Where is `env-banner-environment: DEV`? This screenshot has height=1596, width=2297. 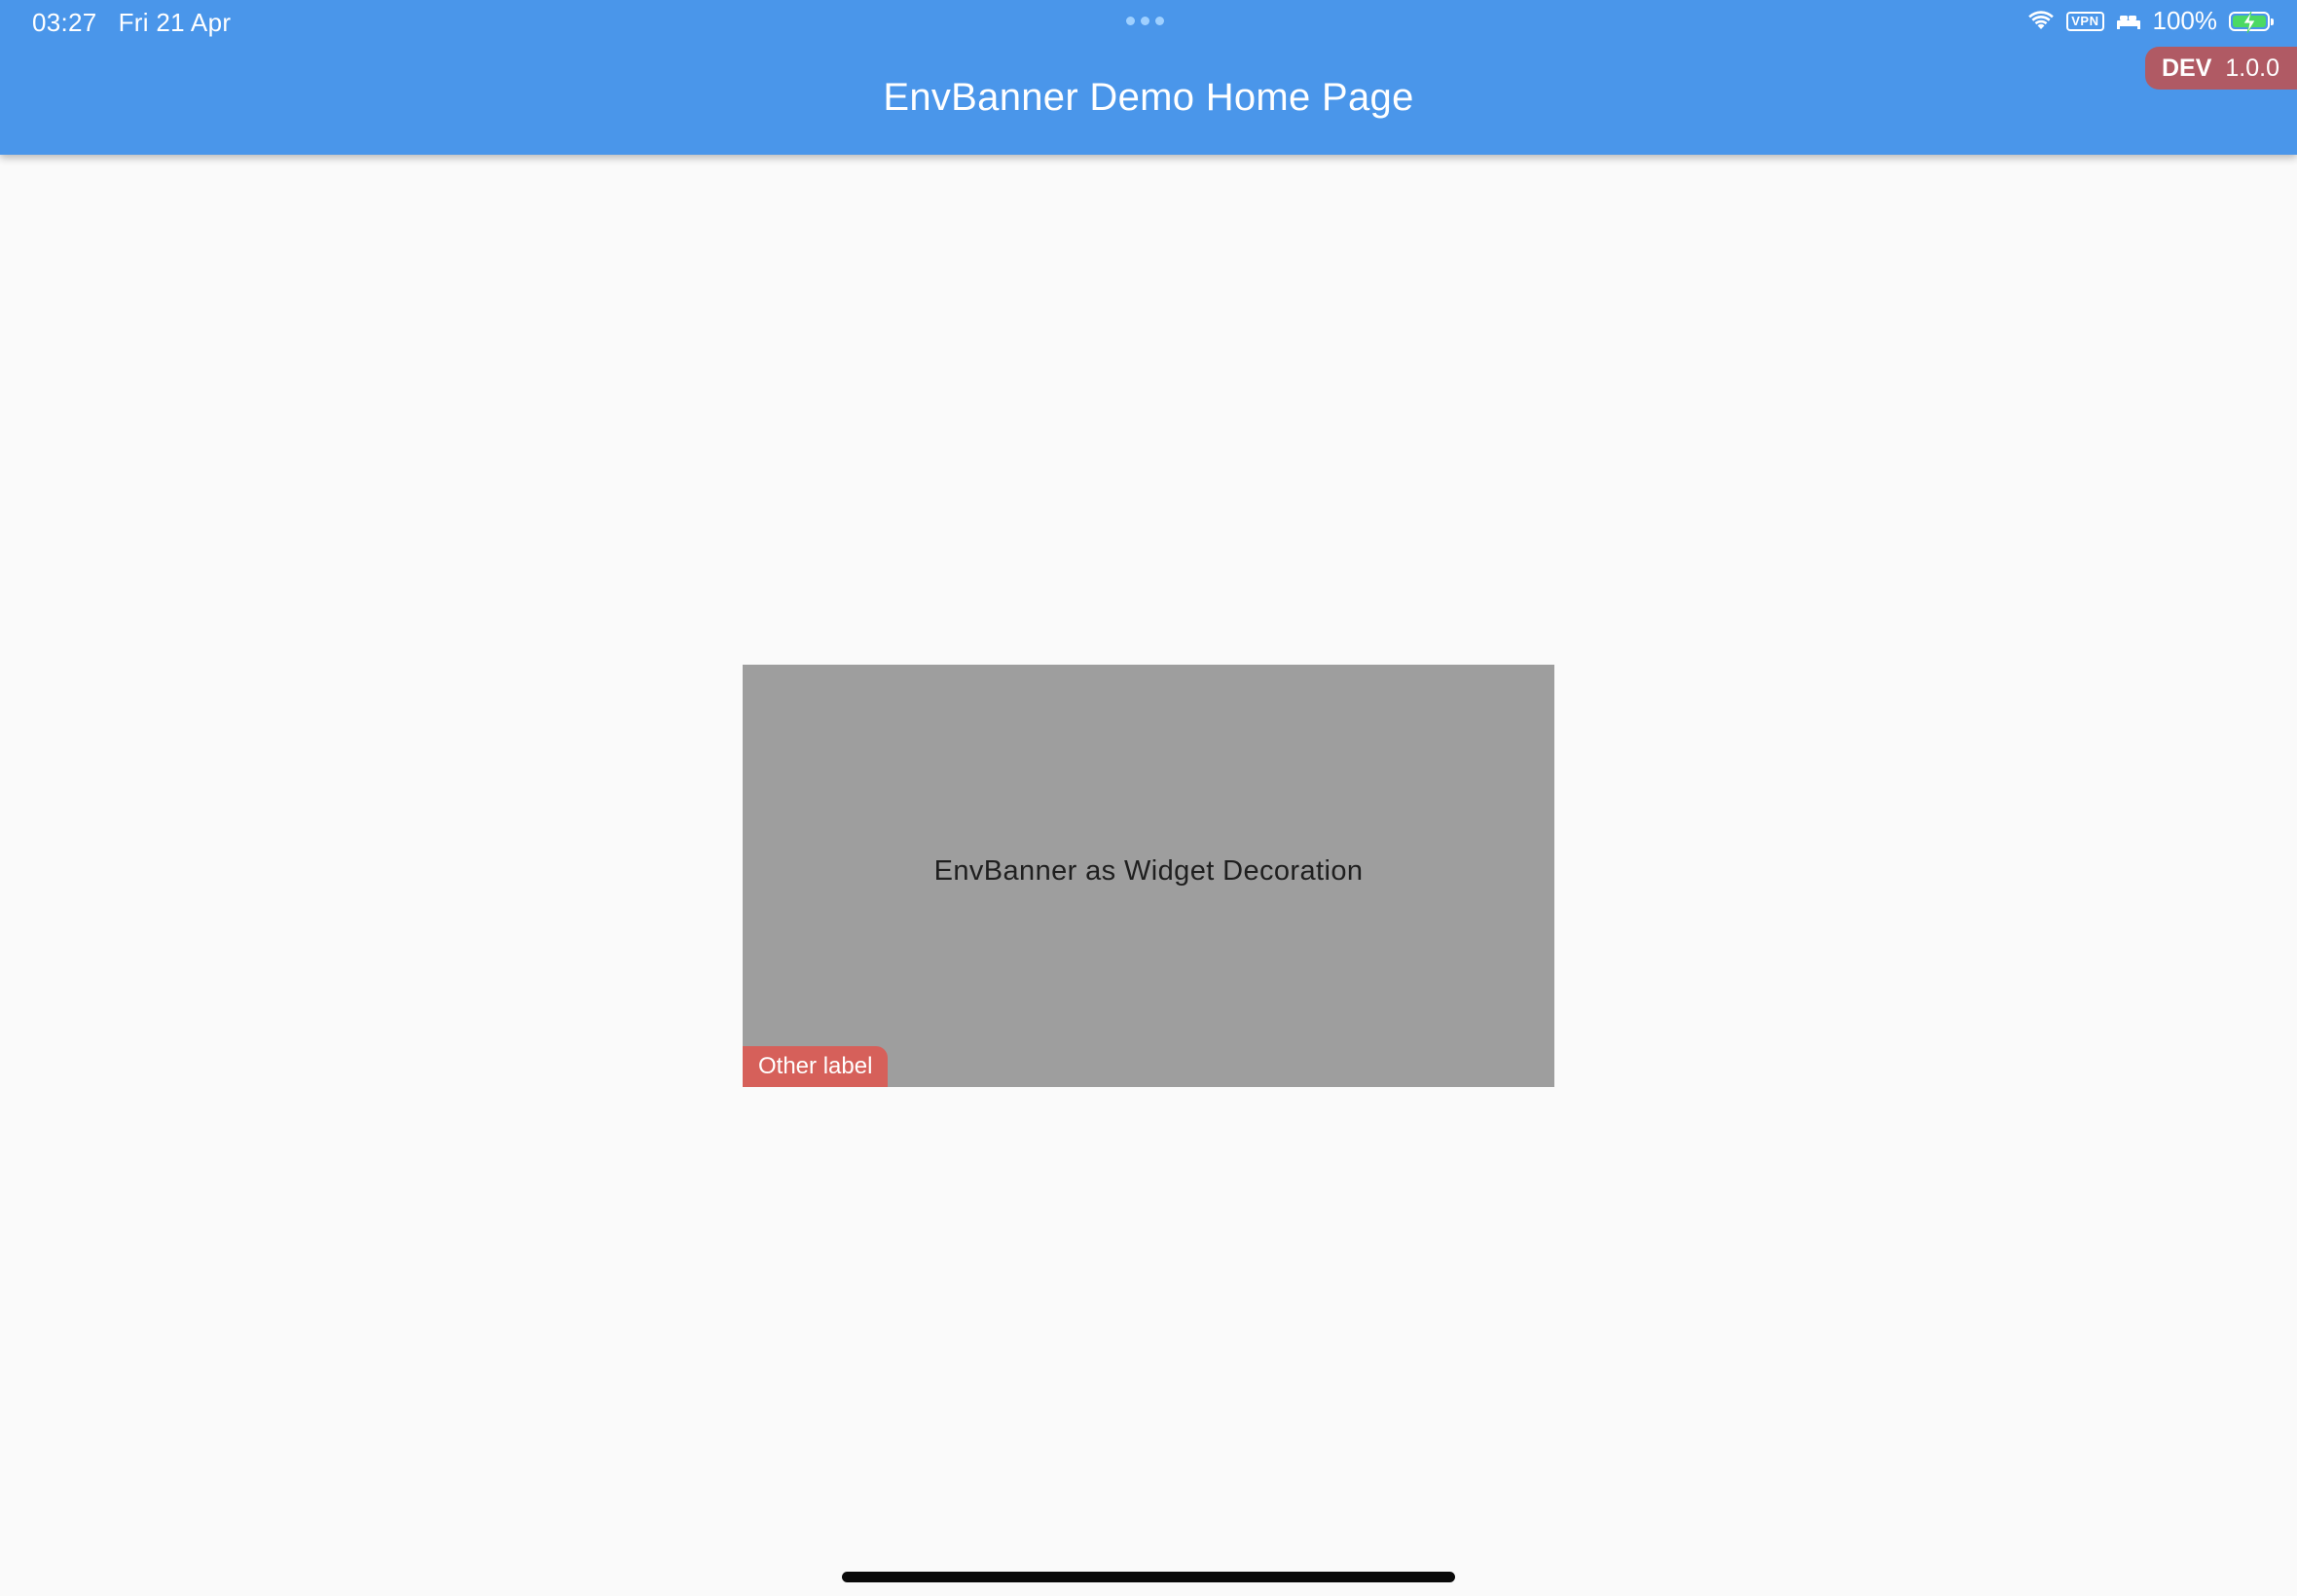
env-banner-environment: DEV is located at coordinates (2186, 68).